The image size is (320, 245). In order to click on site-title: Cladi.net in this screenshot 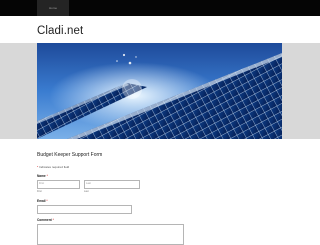, I will do `click(60, 31)`.